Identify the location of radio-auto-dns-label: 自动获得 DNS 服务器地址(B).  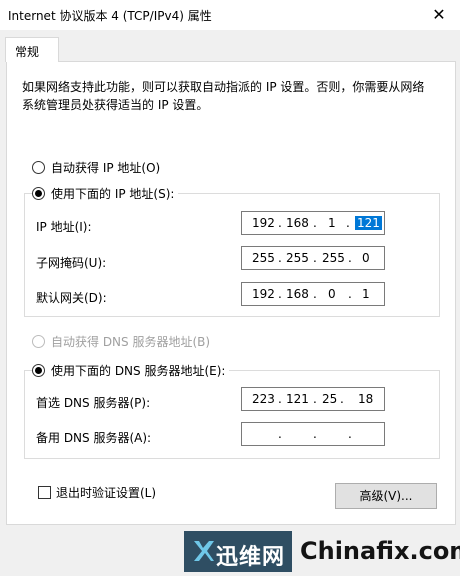
(131, 341).